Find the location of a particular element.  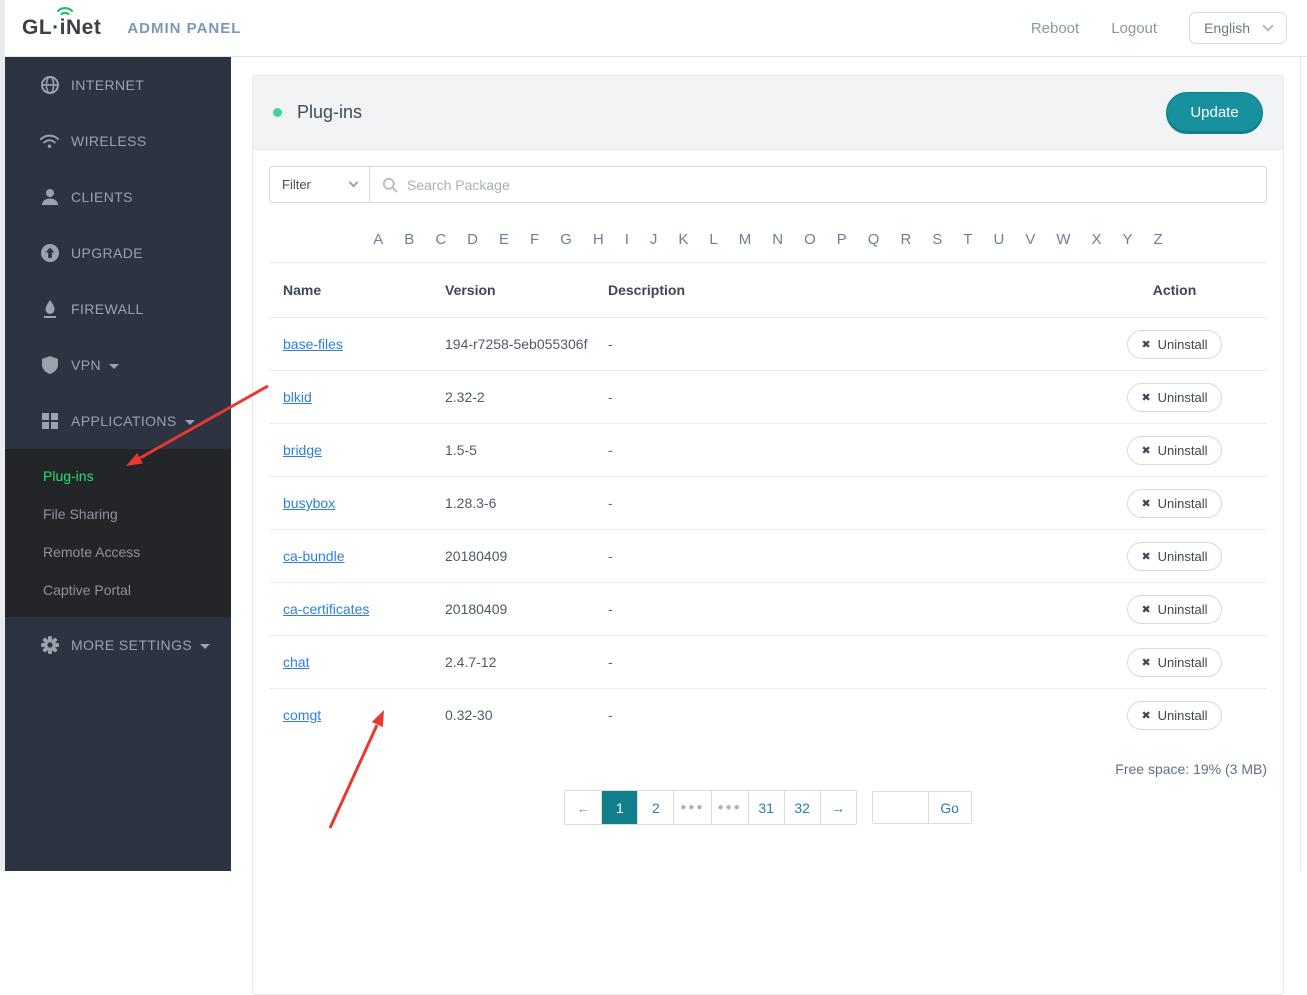

alphabet-letter-Q: Q is located at coordinates (874, 239).